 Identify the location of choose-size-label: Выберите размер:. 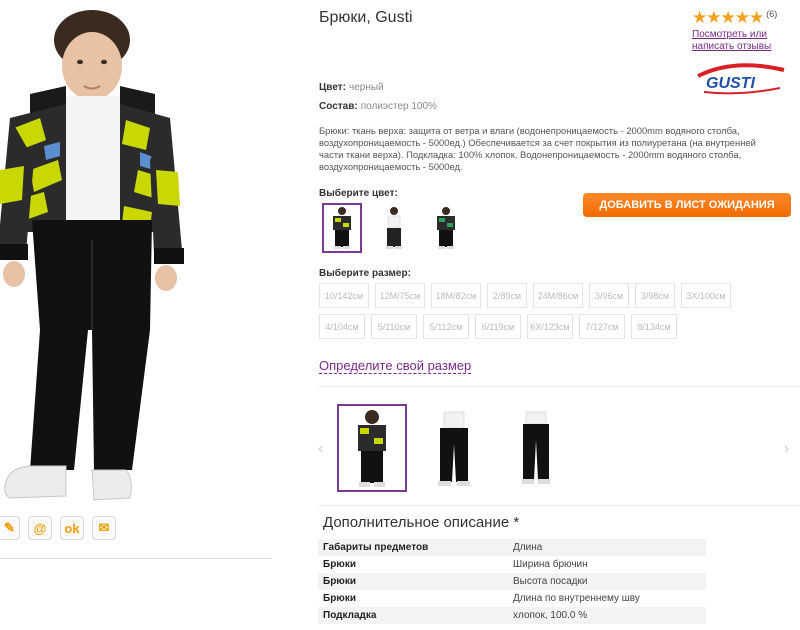
(365, 273).